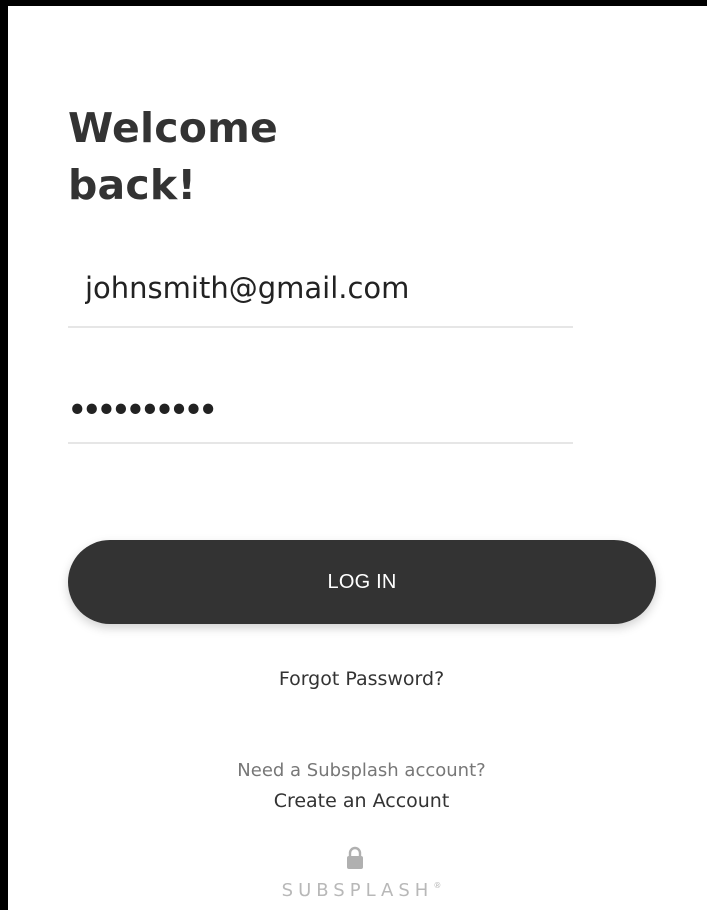  I want to click on brand-text: SUBSPLASH, so click(357, 890).